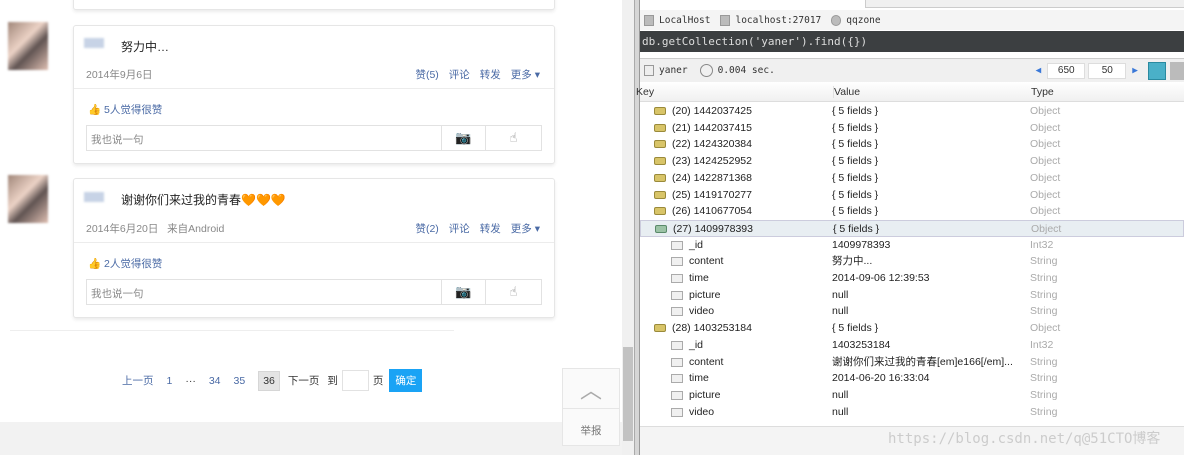 The image size is (1184, 455). I want to click on prev-page: 上一页, so click(138, 380).